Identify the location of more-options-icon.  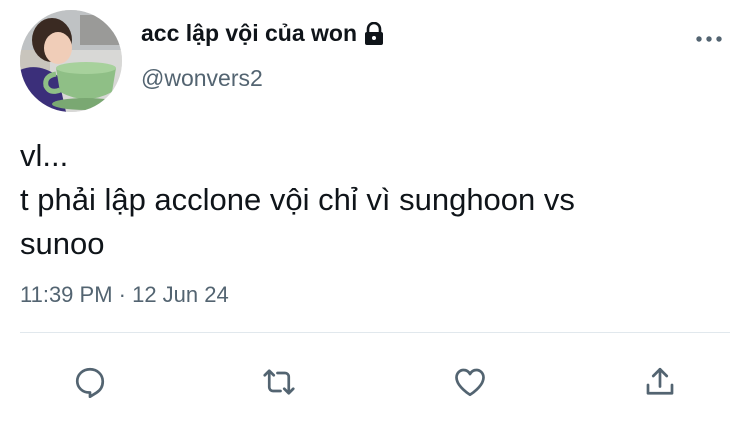
(709, 39).